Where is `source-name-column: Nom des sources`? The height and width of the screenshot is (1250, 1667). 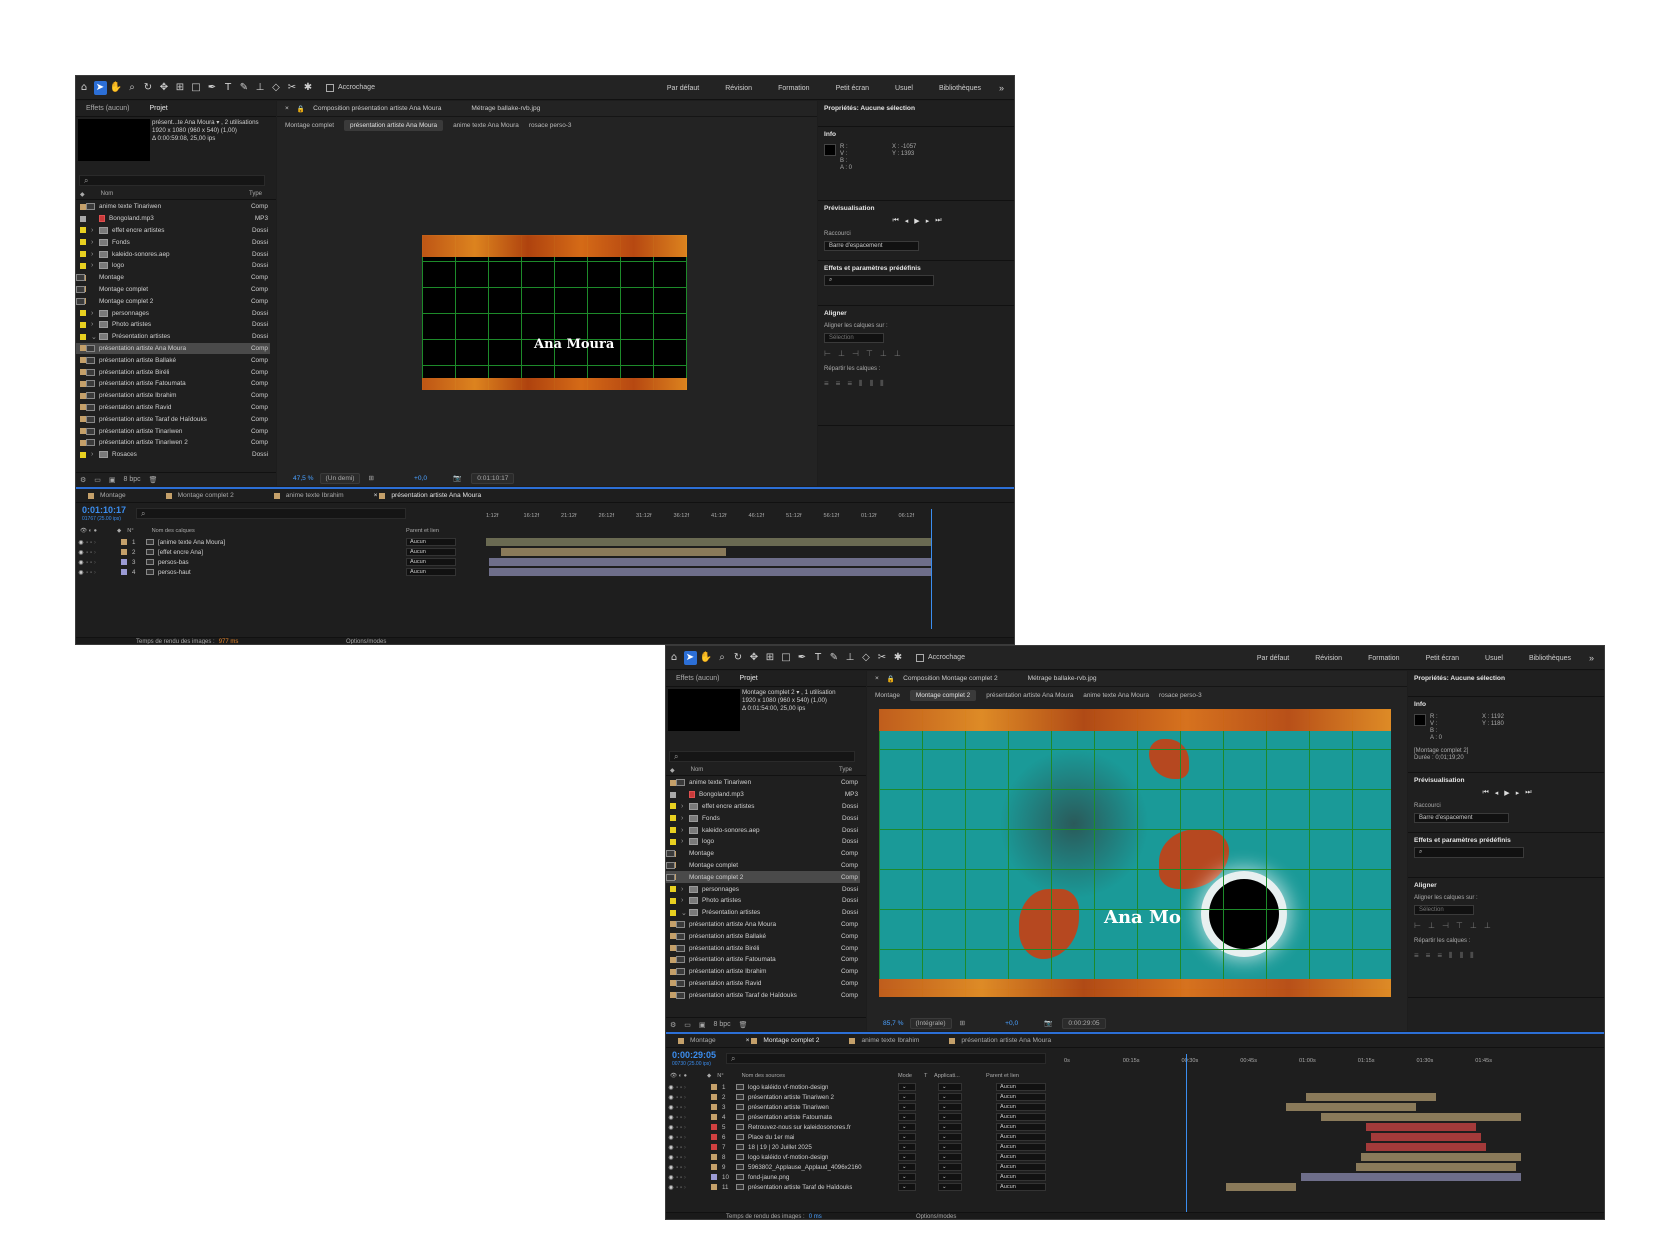 source-name-column: Nom des sources is located at coordinates (764, 1076).